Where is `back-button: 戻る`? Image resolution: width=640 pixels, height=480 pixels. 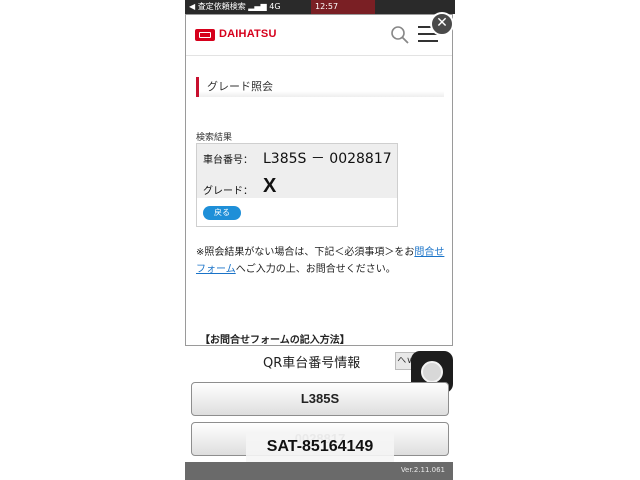 back-button: 戻る is located at coordinates (222, 213).